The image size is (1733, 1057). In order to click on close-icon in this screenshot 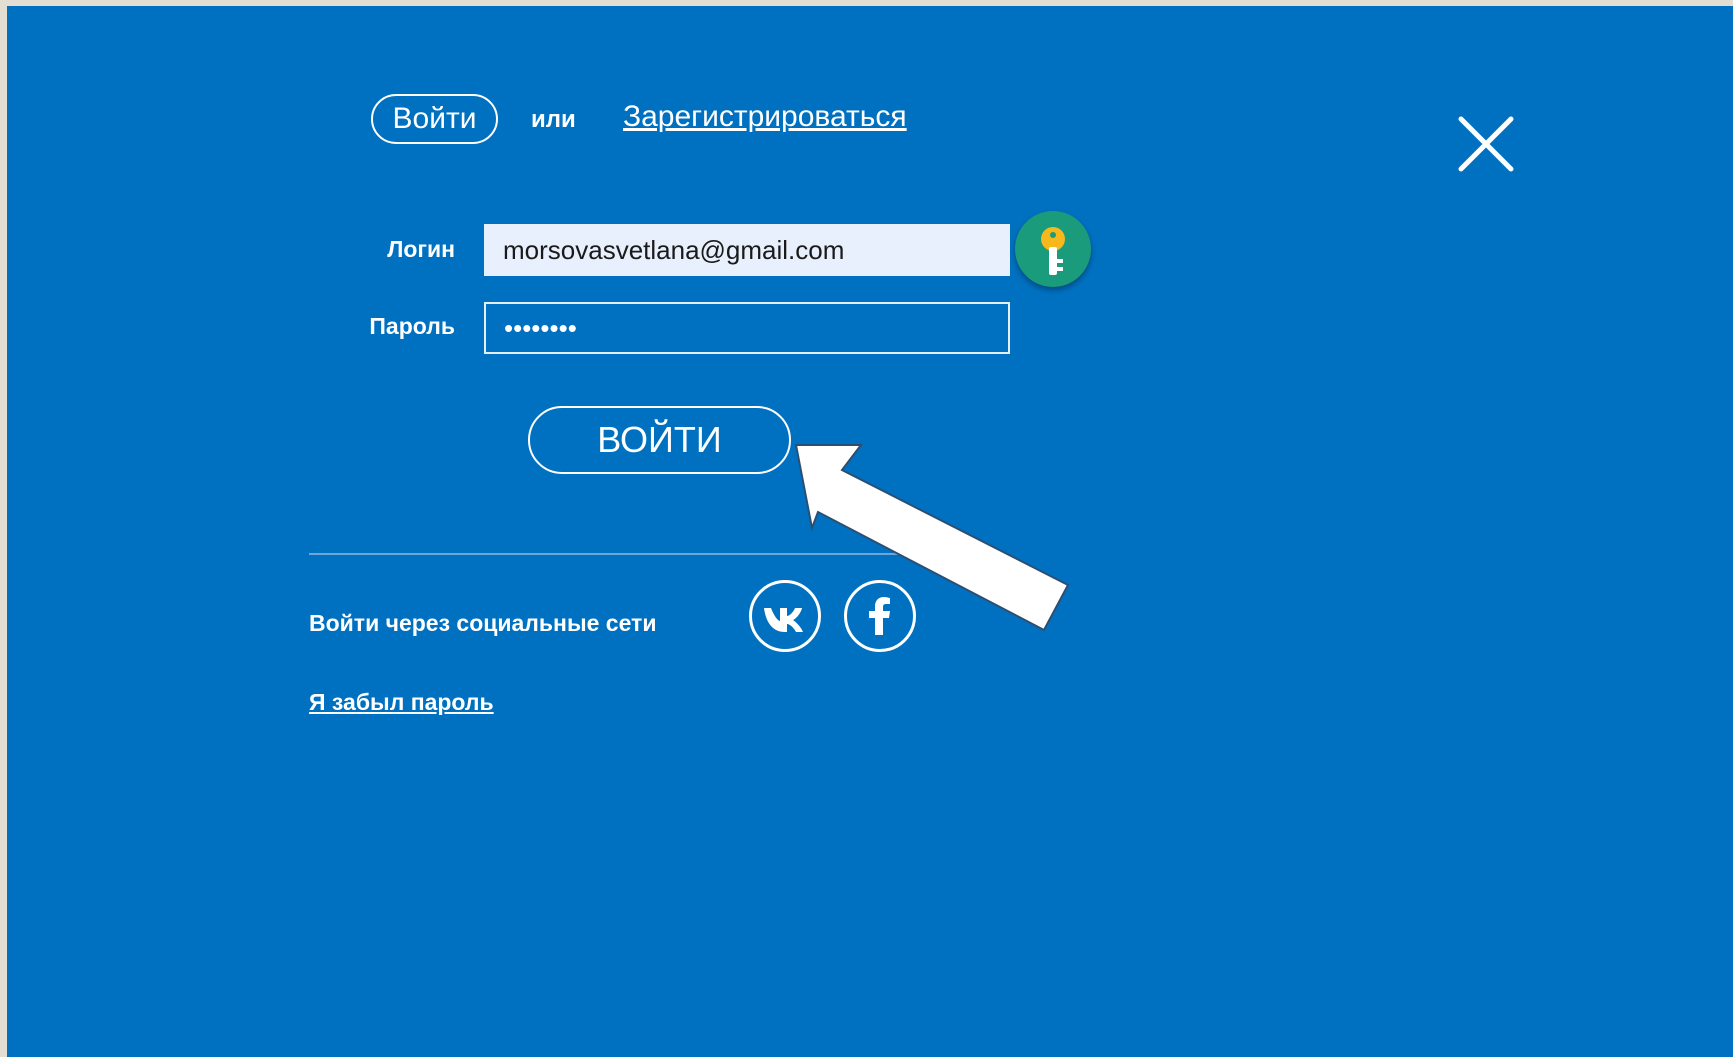, I will do `click(1486, 144)`.